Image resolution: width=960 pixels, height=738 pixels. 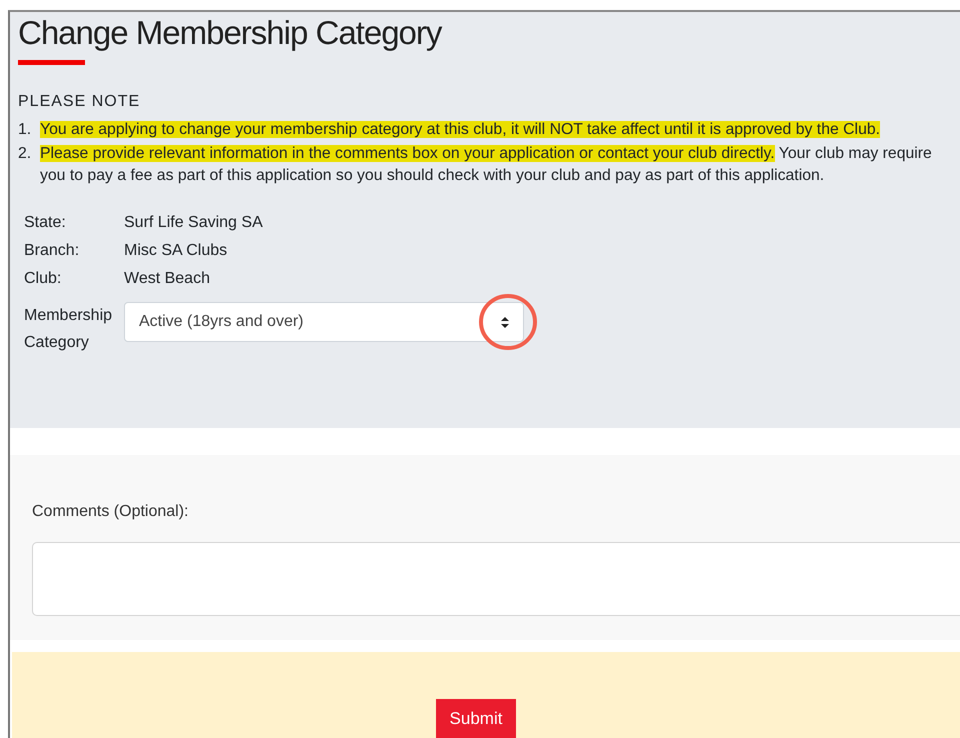 I want to click on submit-button: Submit, so click(x=476, y=718).